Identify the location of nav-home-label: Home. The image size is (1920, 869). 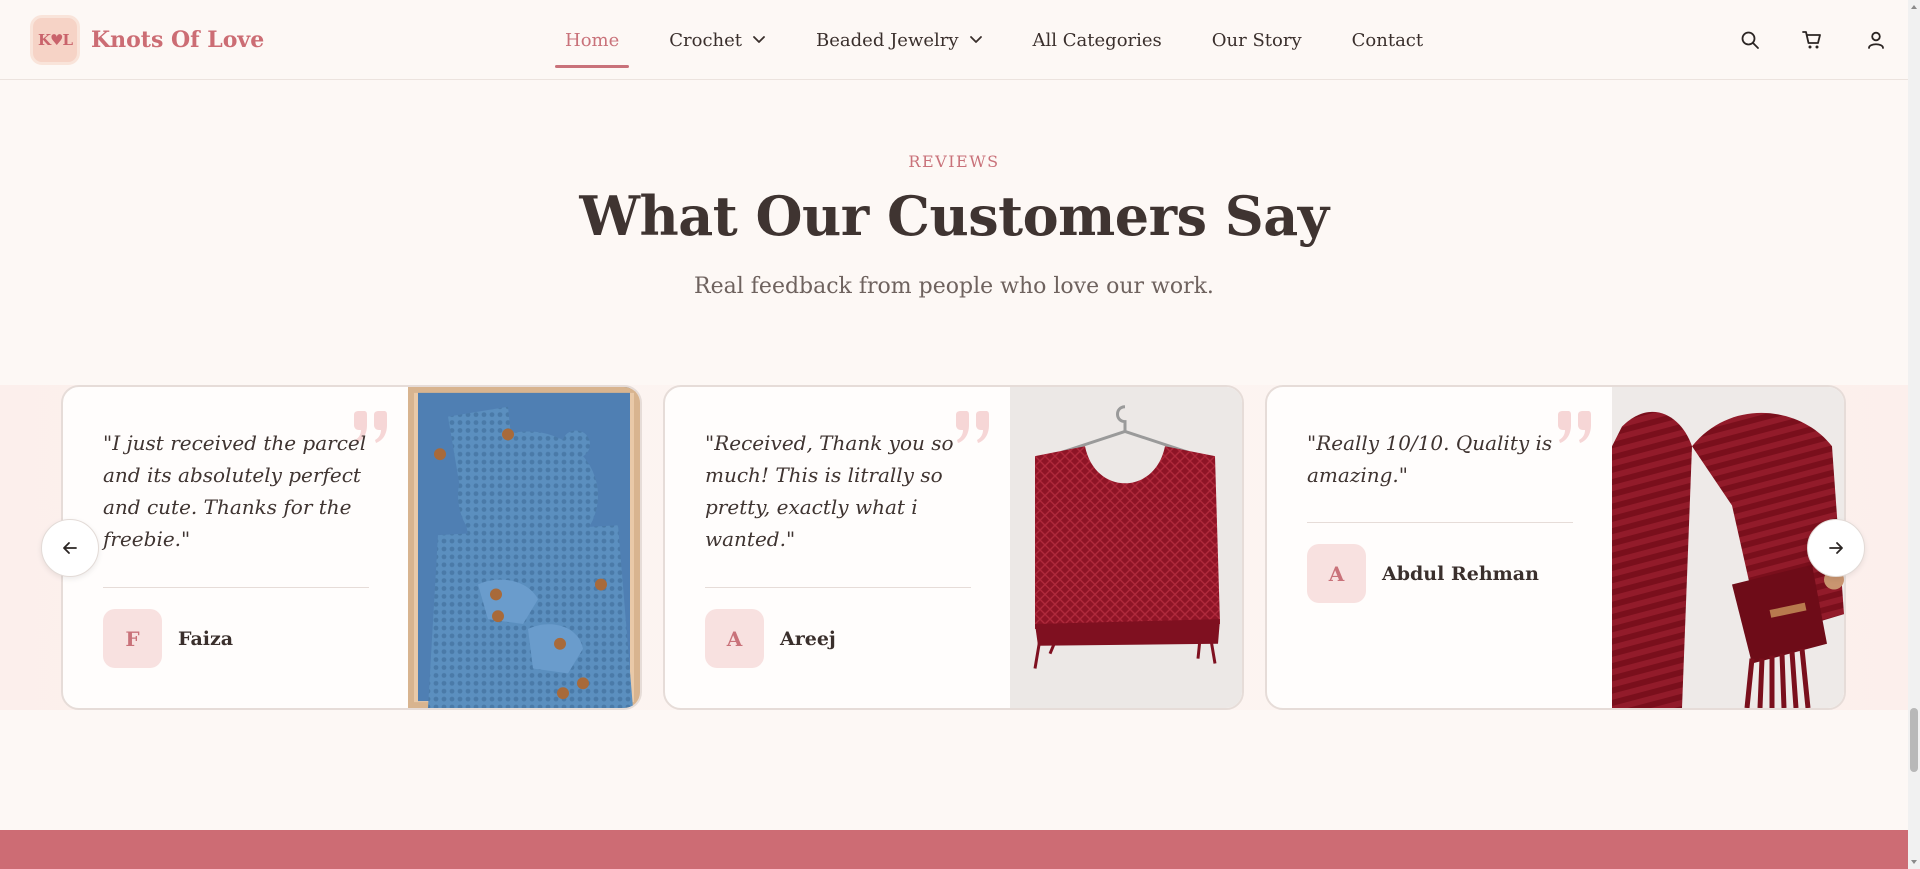
(592, 40).